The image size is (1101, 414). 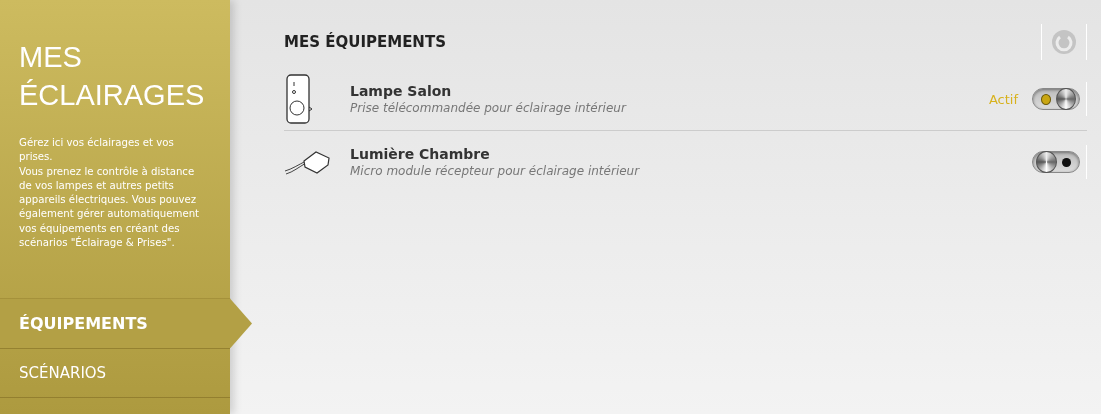 What do you see at coordinates (299, 99) in the screenshot?
I see `plug-icon` at bounding box center [299, 99].